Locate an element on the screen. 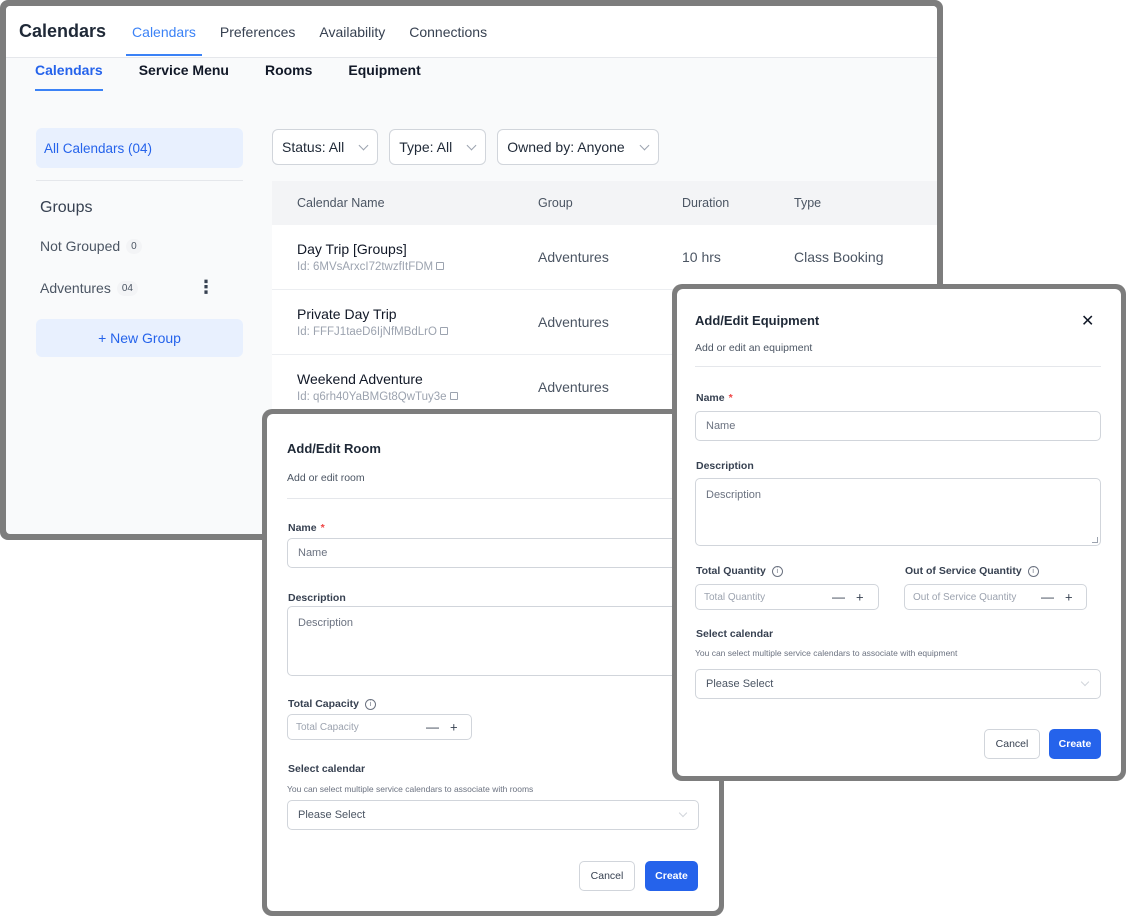 The image size is (1126, 916). equipment-select-calendar-label: Select calendar is located at coordinates (735, 634).